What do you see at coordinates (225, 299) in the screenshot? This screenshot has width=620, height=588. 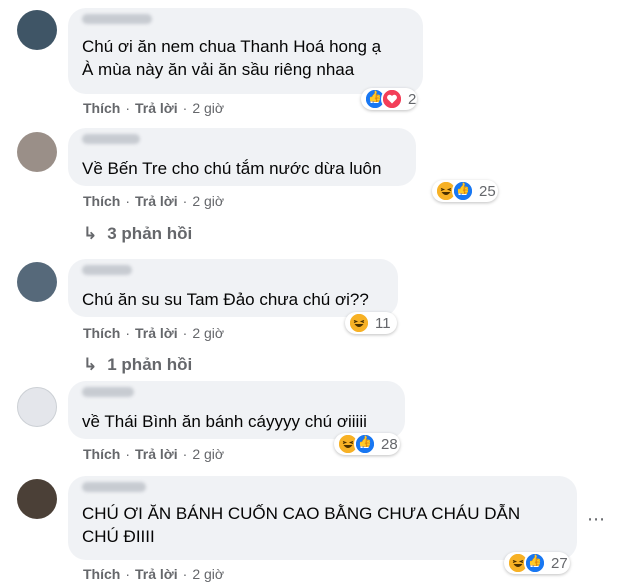 I see `comment-text: Chú ăn su su Tam Đảo chưa chú ơi??` at bounding box center [225, 299].